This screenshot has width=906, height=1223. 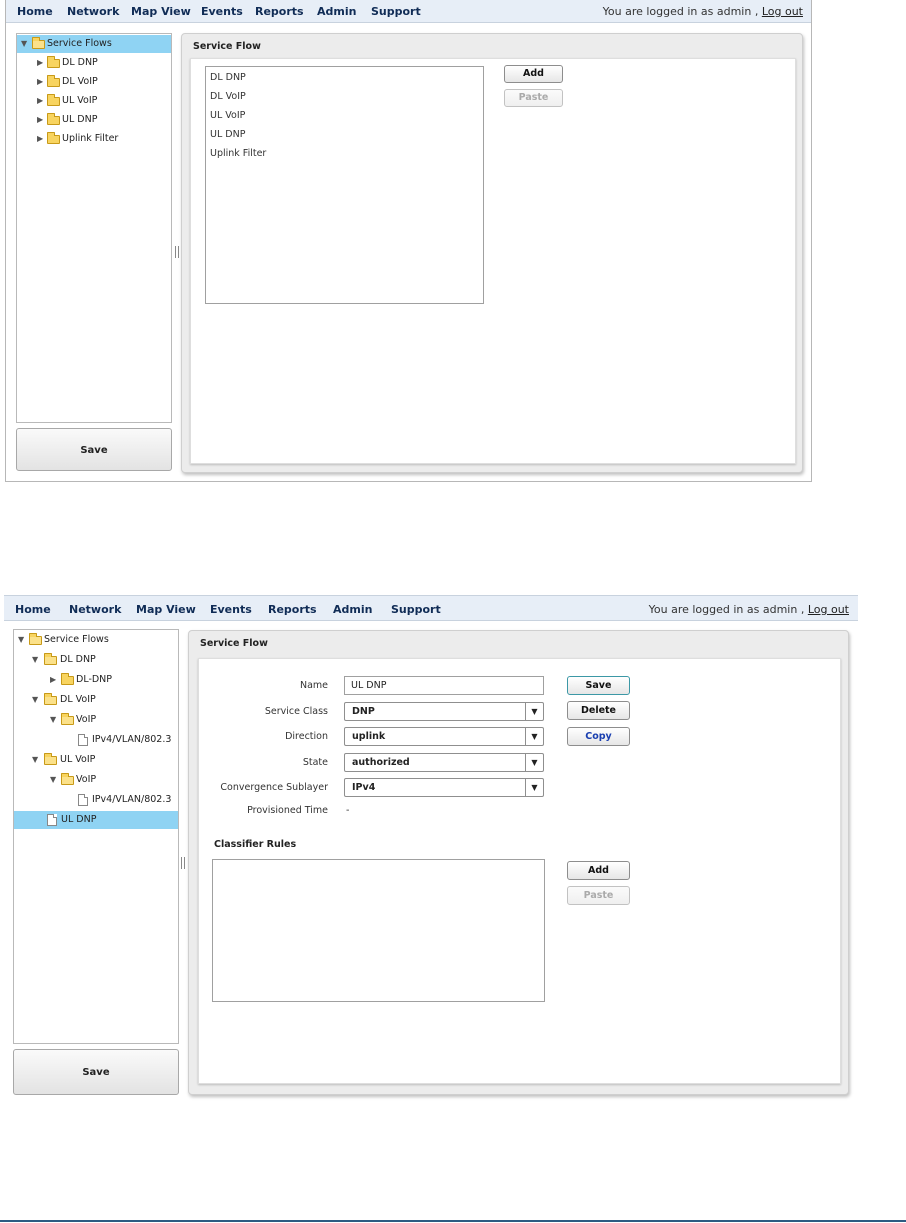 I want to click on name-field: UL DNP, so click(x=444, y=685).